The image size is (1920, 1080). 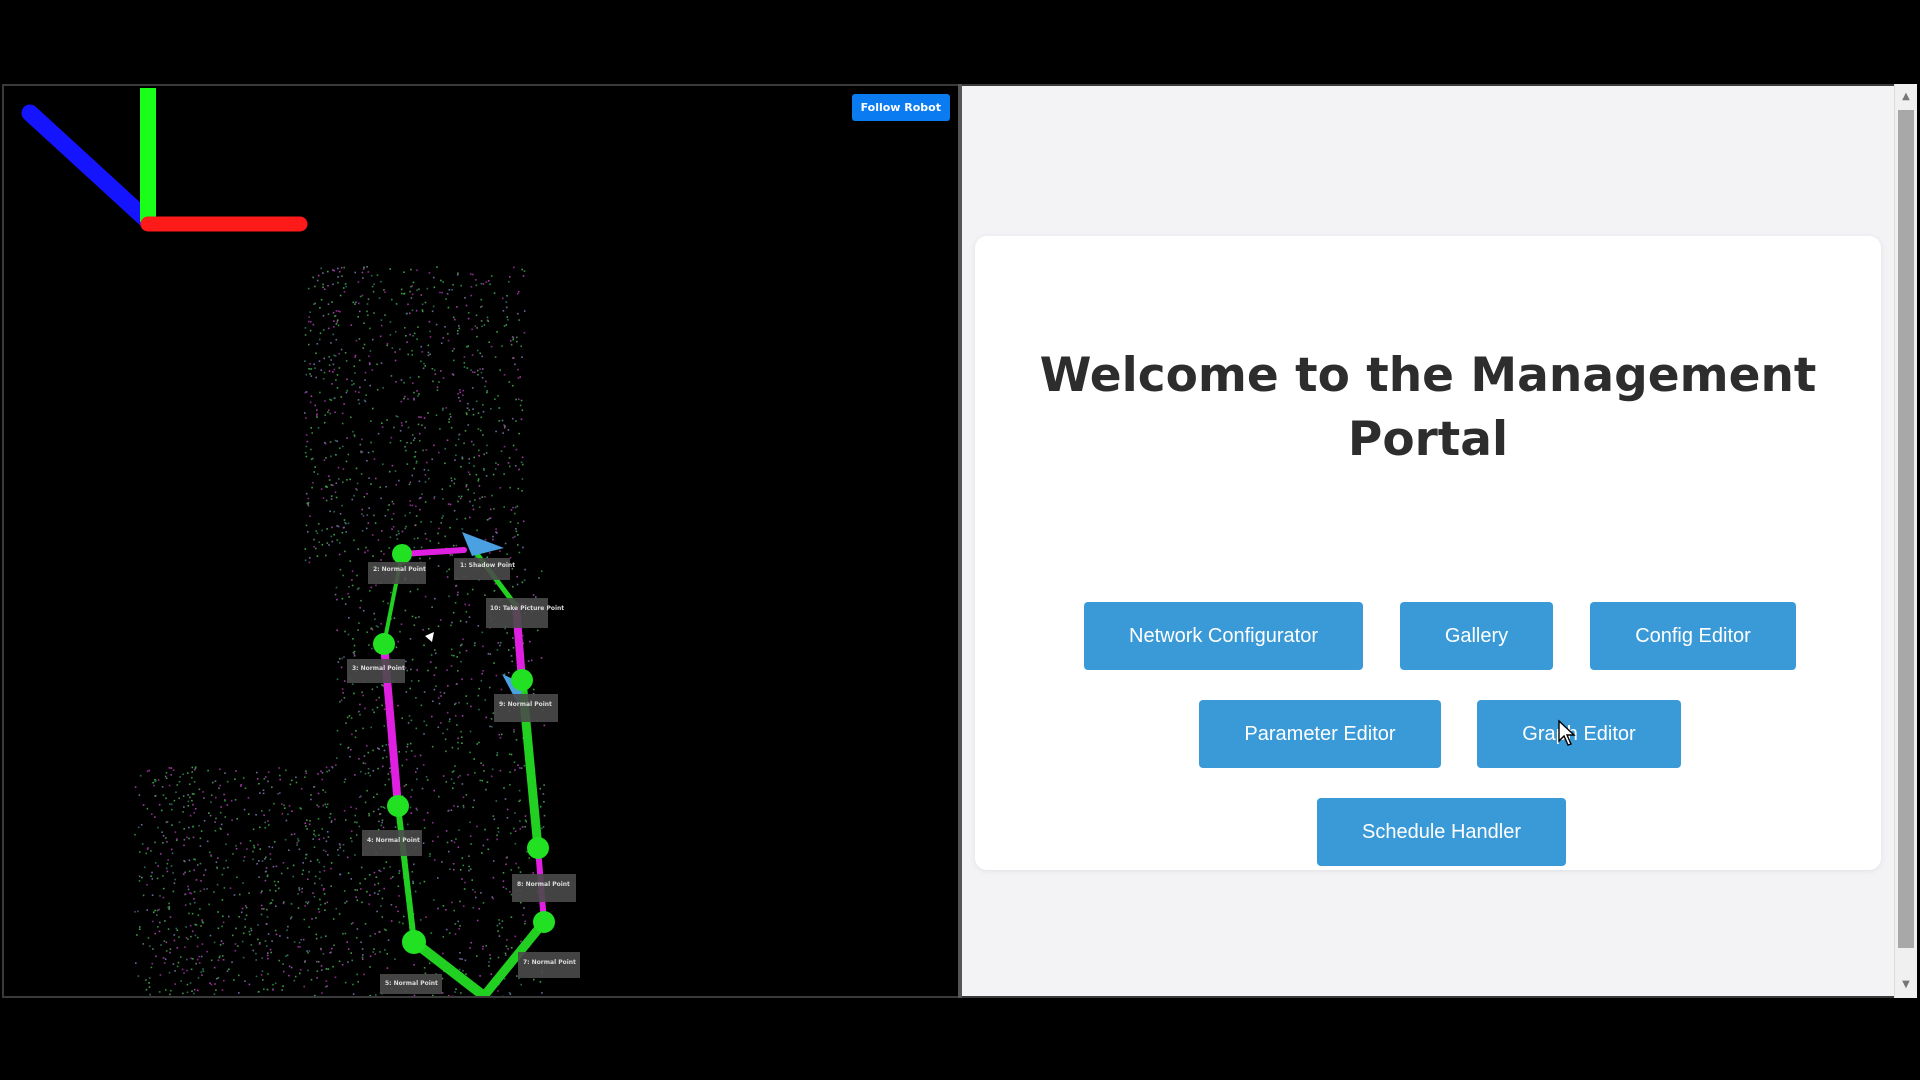 I want to click on gallery-button: Gallery, so click(x=1476, y=636).